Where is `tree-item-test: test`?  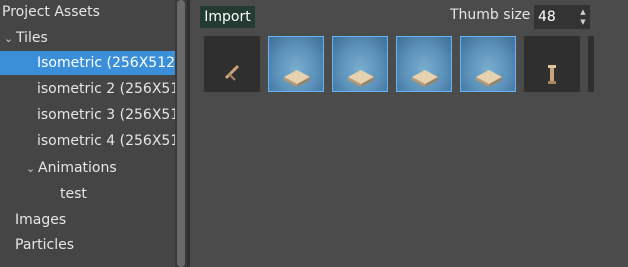 tree-item-test: test is located at coordinates (73, 194).